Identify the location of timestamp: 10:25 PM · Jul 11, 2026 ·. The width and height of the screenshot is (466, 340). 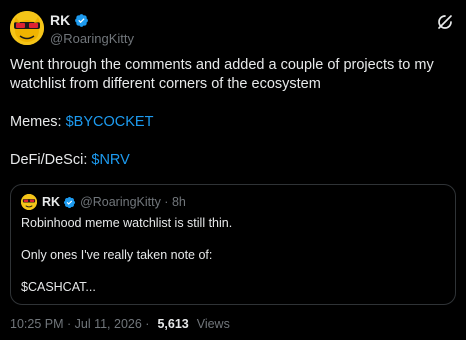
(79, 324).